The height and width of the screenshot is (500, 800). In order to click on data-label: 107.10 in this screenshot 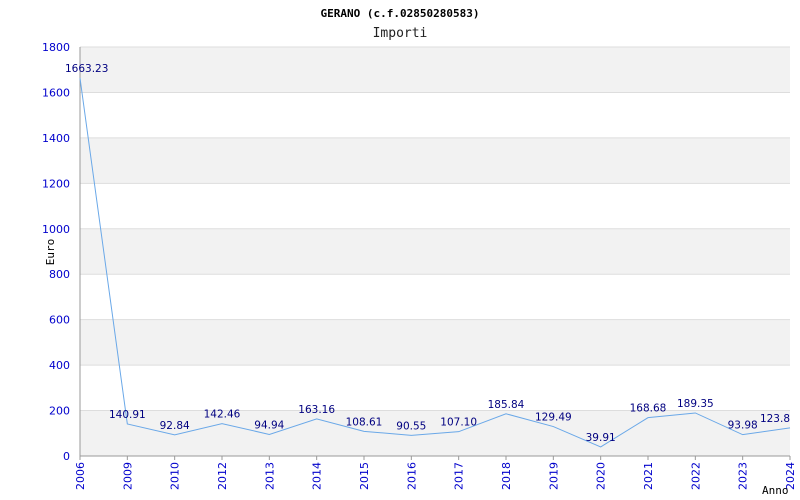, I will do `click(458, 423)`.